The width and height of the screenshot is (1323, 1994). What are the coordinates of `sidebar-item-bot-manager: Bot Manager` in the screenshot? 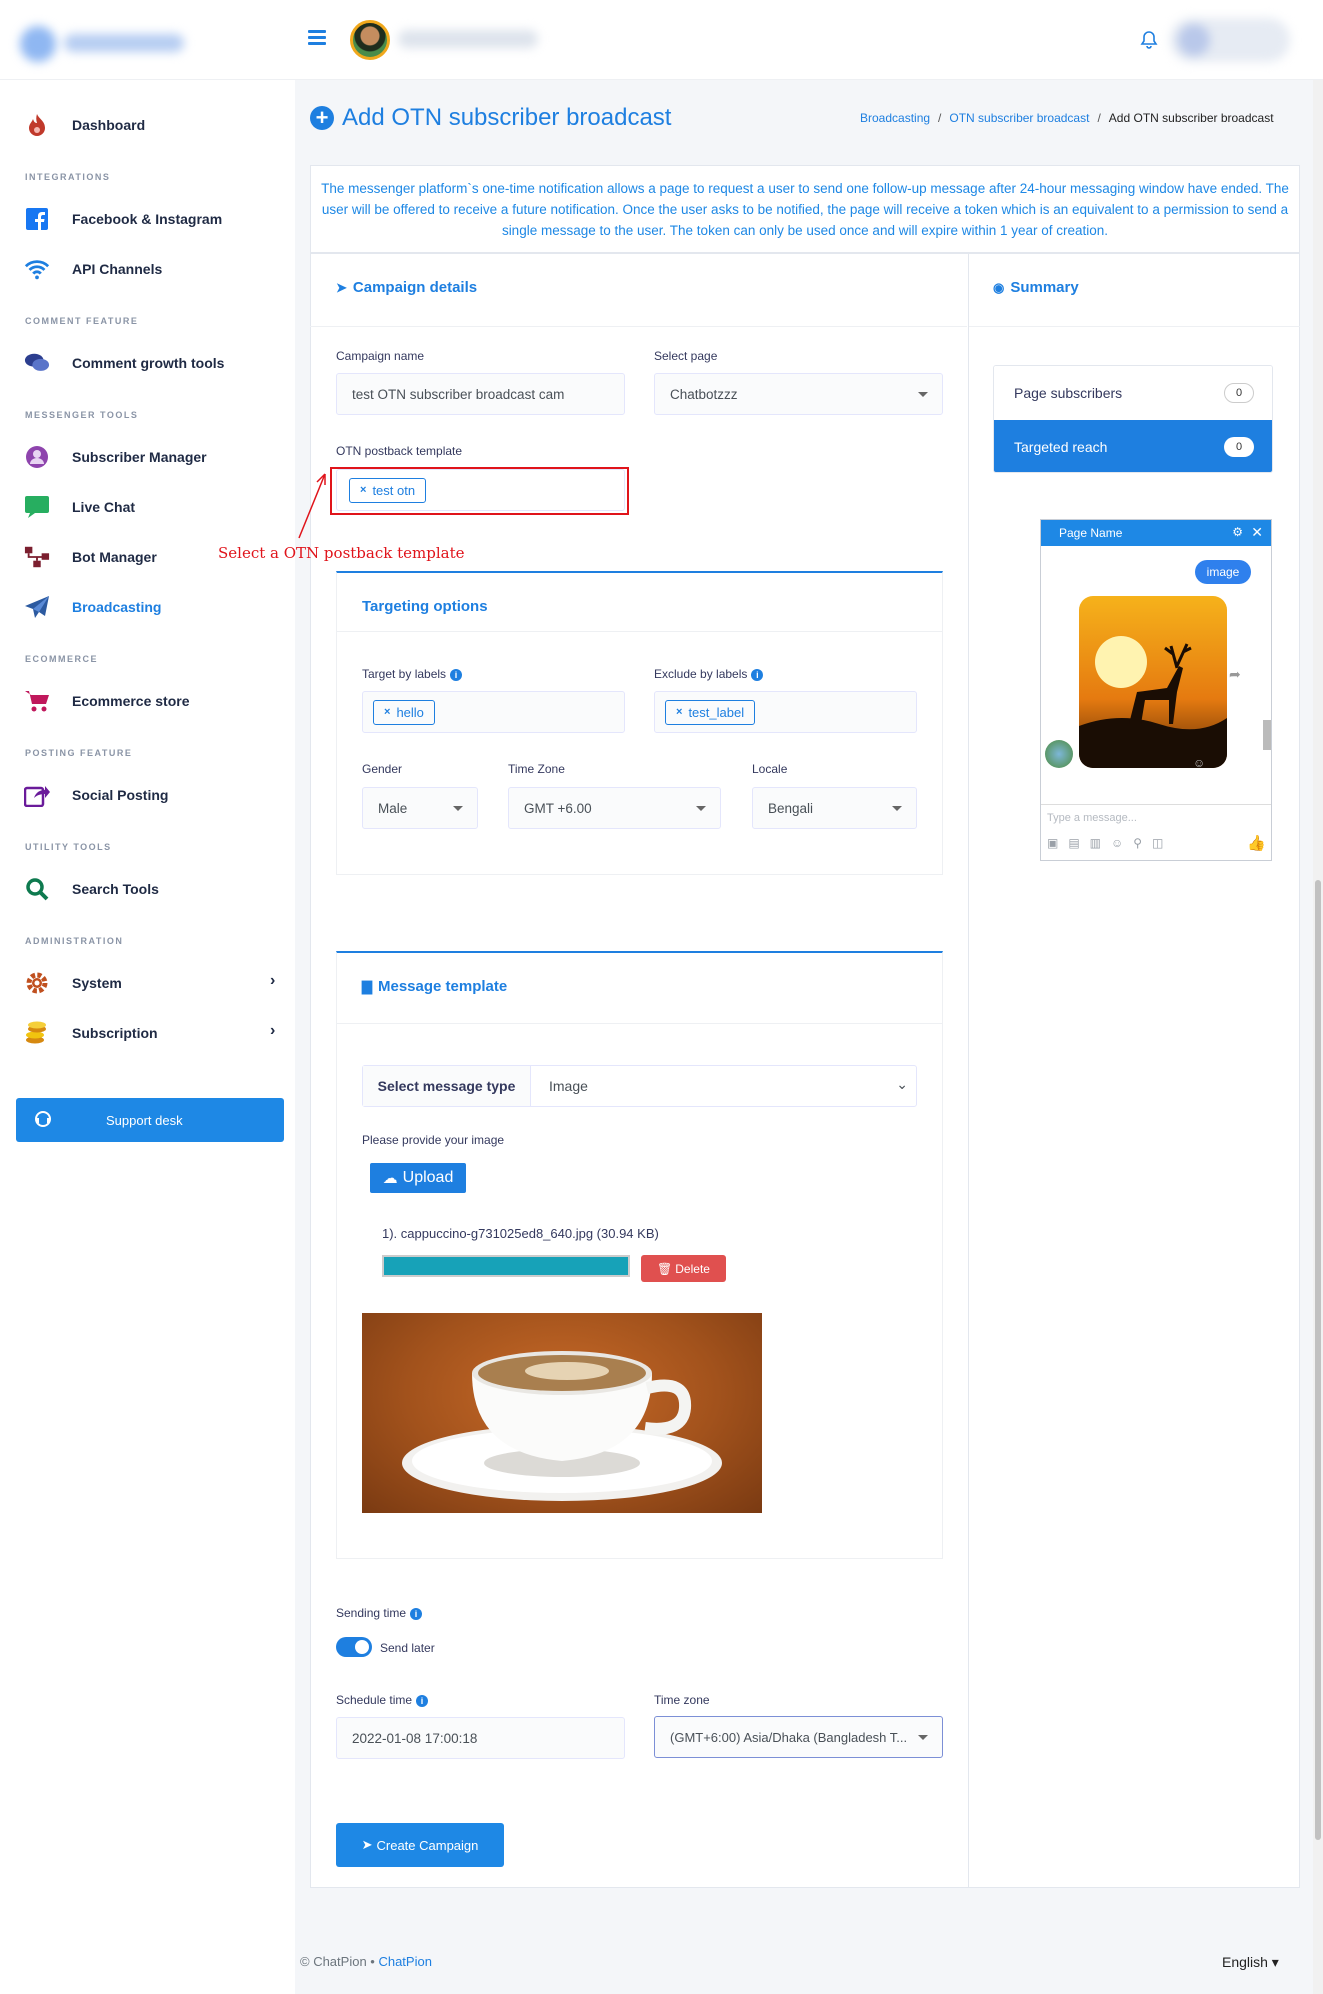 It's located at (90, 557).